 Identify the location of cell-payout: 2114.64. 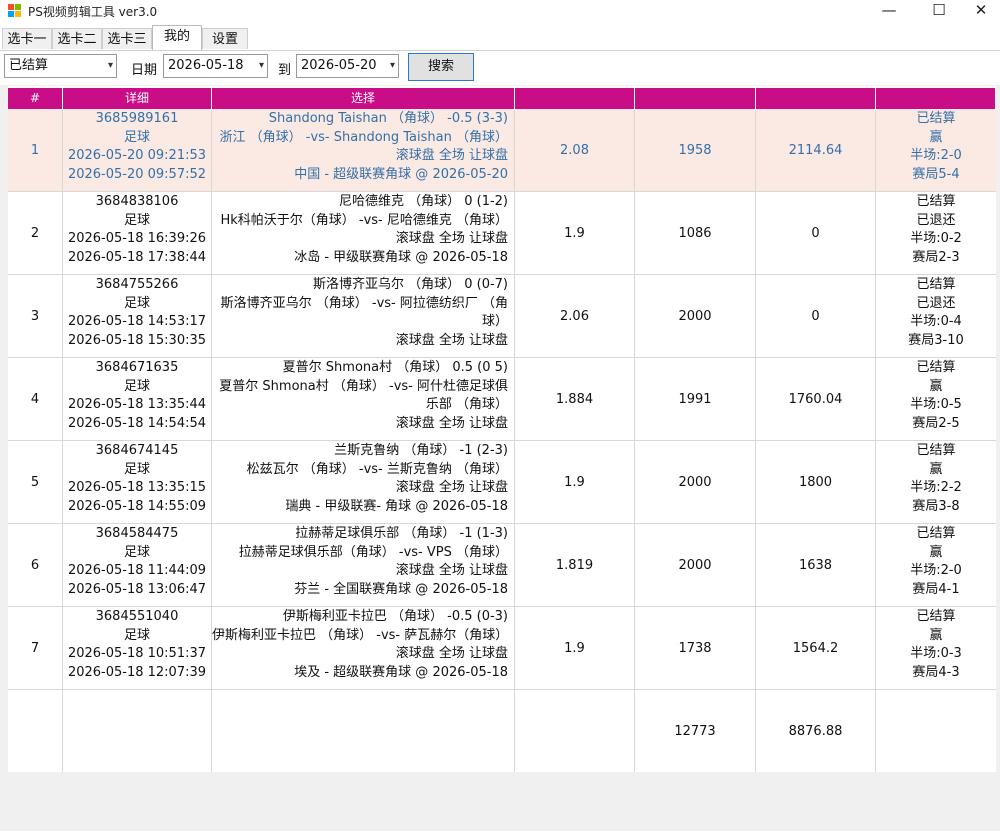
(816, 150).